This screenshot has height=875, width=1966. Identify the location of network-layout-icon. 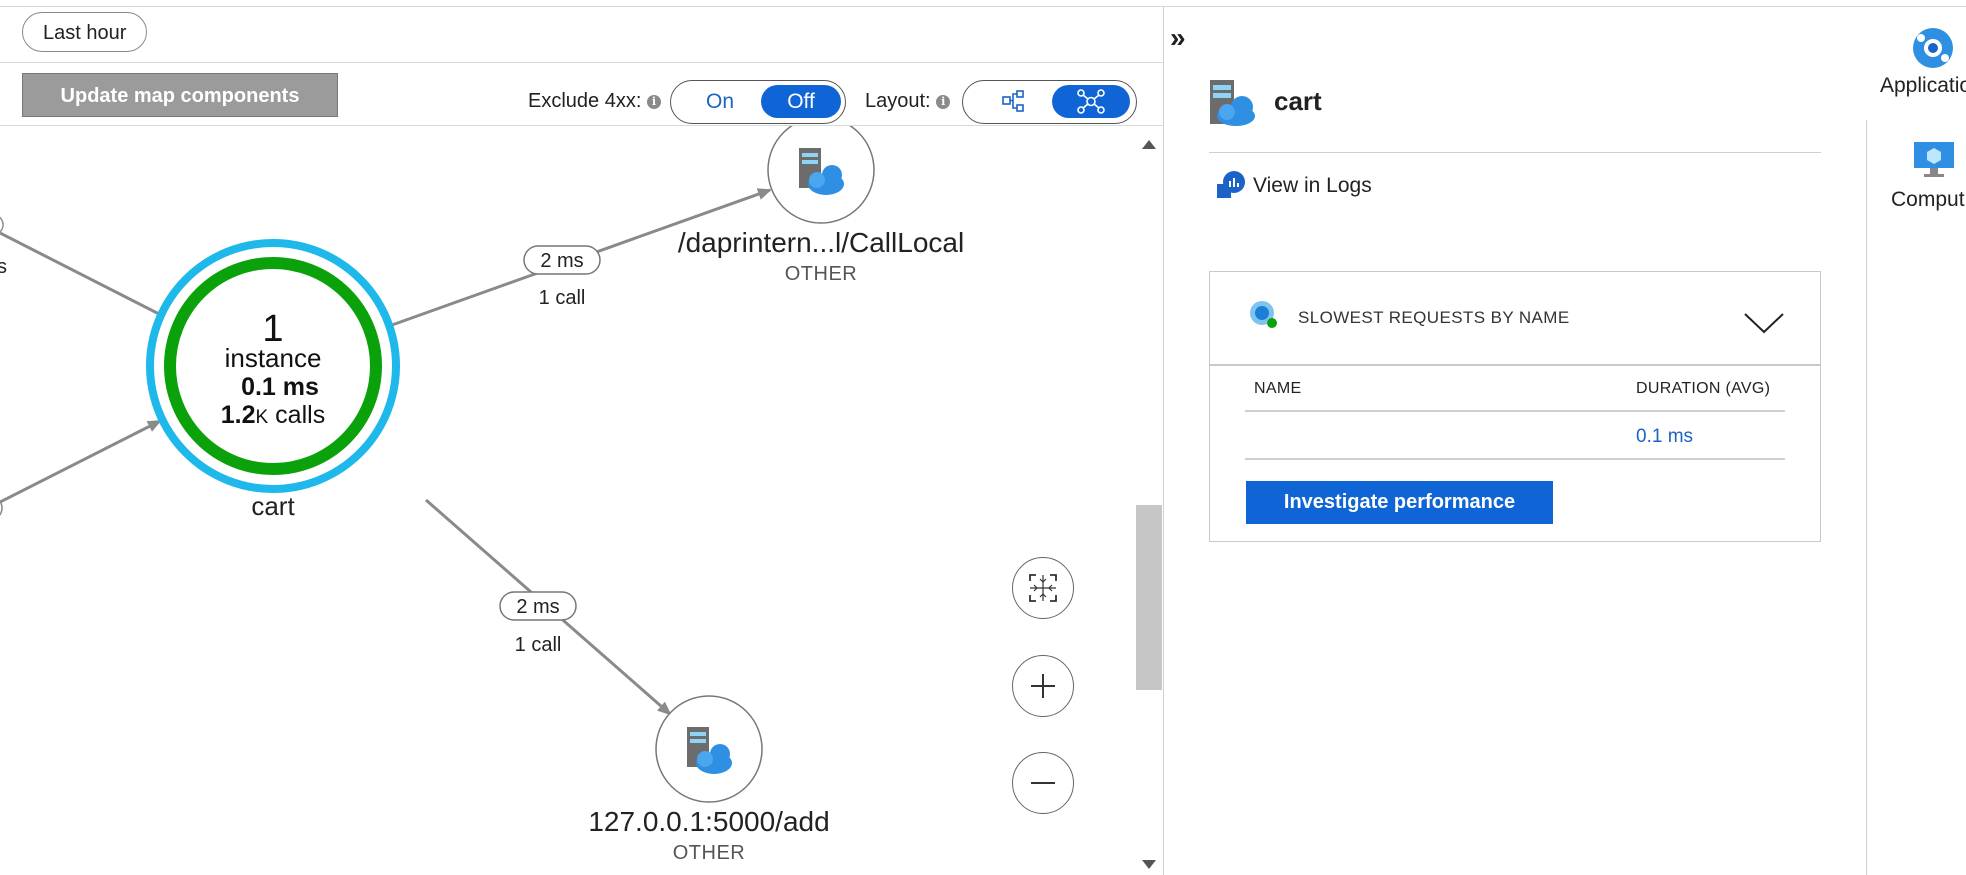
(1091, 101).